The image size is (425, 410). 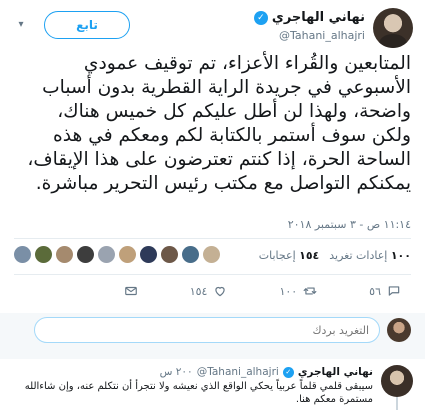 What do you see at coordinates (238, 372) in the screenshot?
I see `reply-author-handle: @Tahani_alhajri` at bounding box center [238, 372].